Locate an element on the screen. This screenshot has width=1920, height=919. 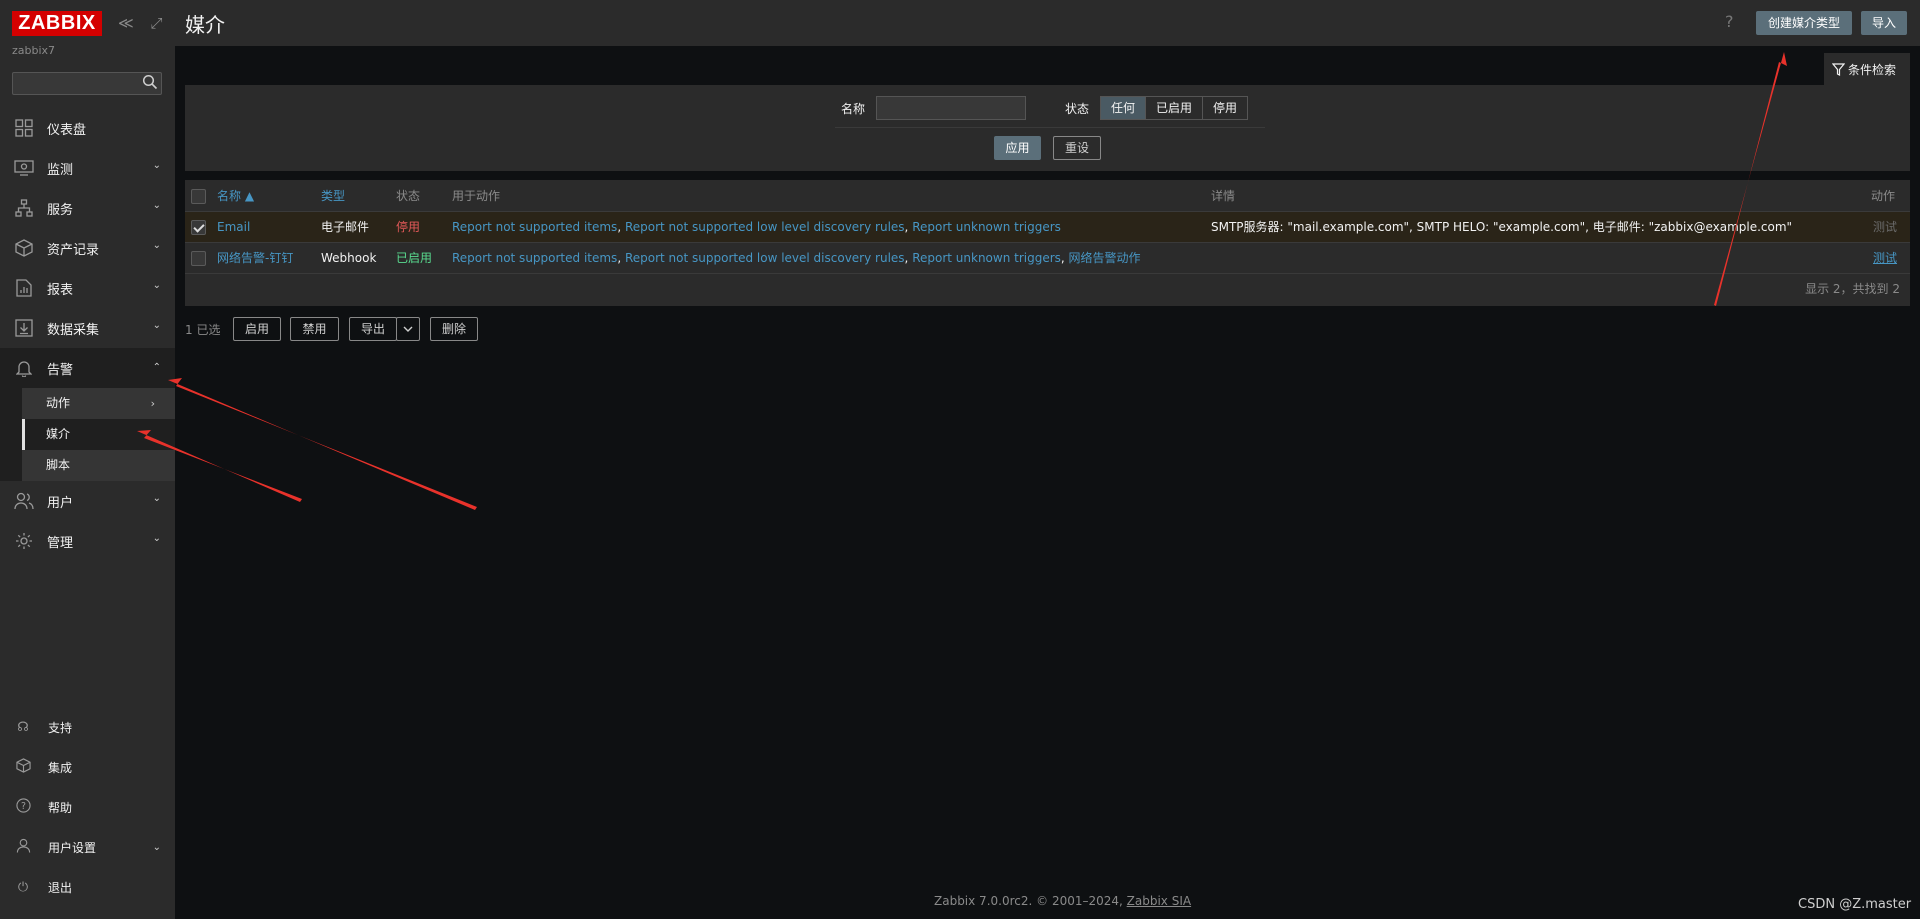
menu-label: 告警 is located at coordinates (60, 370).